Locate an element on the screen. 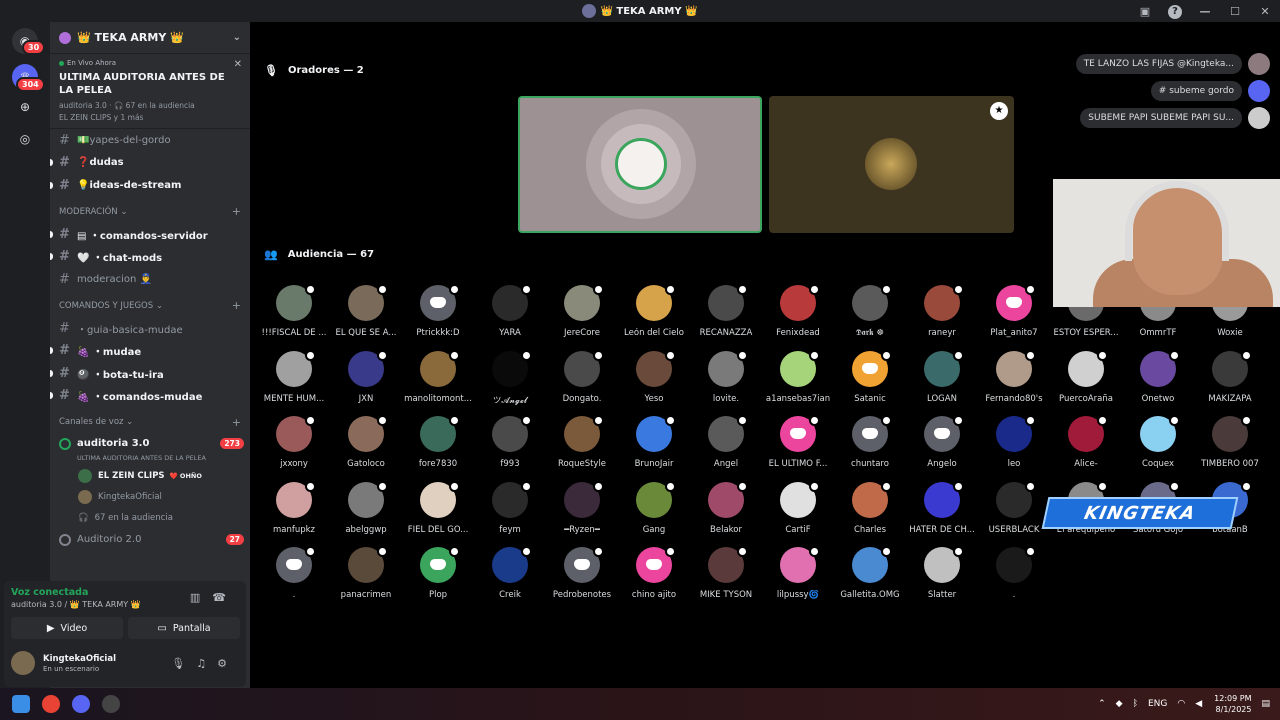 The image size is (1280, 720). audience-member: Angelo is located at coordinates (942, 448).